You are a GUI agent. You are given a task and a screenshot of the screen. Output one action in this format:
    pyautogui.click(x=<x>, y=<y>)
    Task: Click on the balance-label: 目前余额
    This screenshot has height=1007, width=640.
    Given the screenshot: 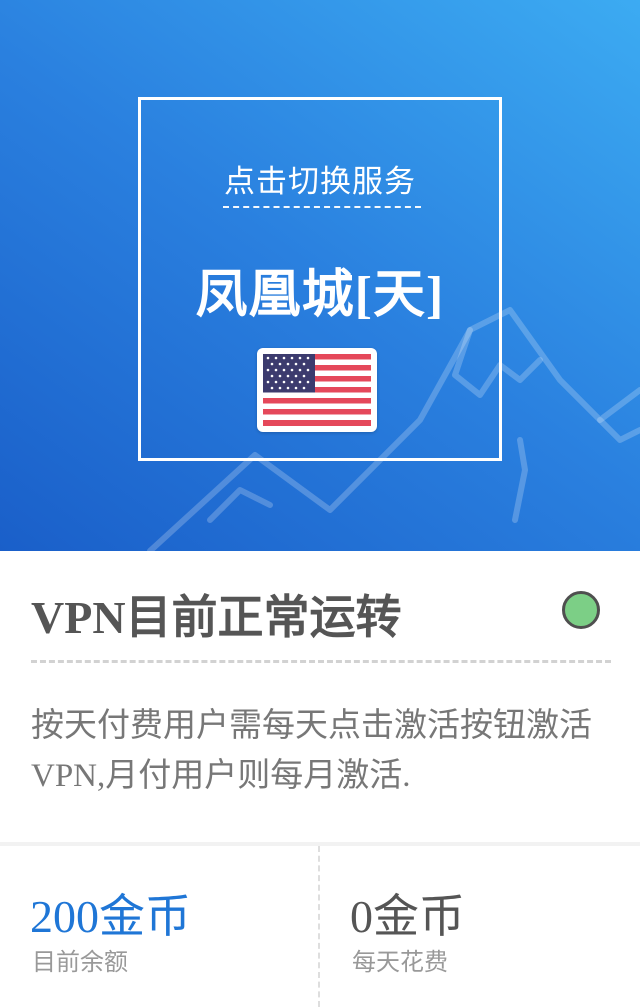 What is the action you would take?
    pyautogui.click(x=80, y=962)
    